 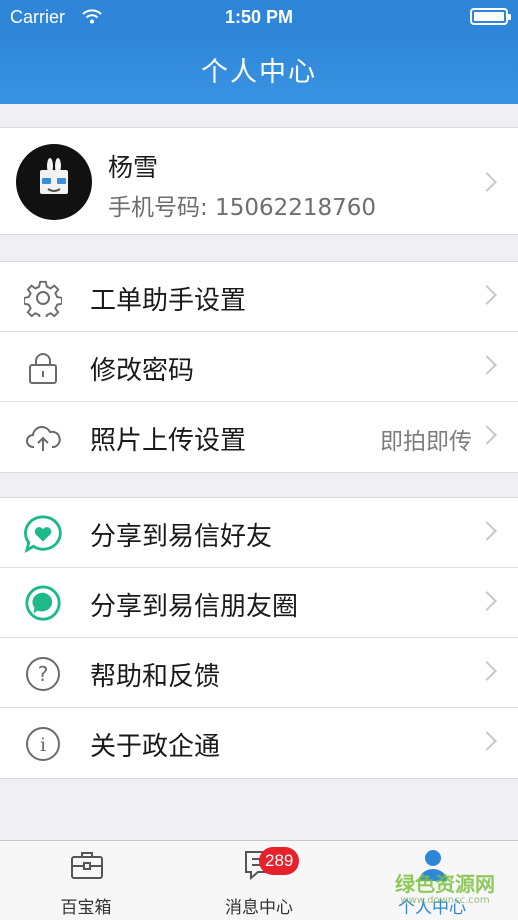 What do you see at coordinates (259, 673) in the screenshot?
I see `menu-item-help-feedback: ? 帮助和反馈` at bounding box center [259, 673].